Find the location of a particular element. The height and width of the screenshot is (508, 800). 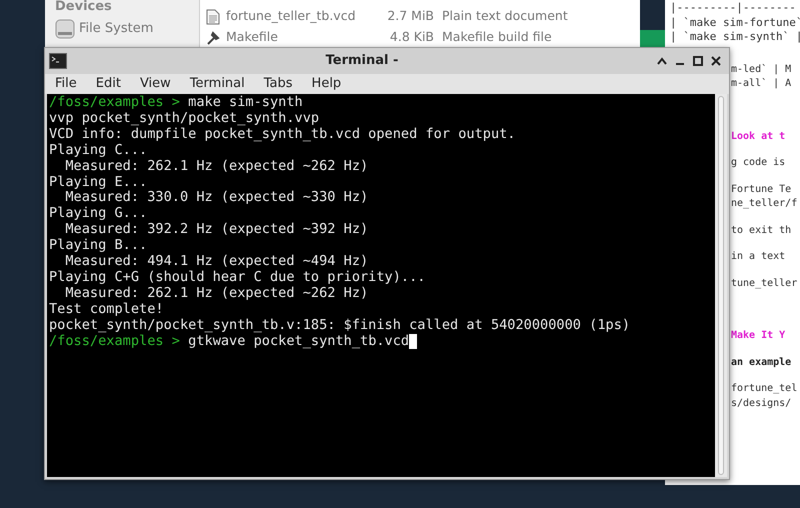

menu-item: File is located at coordinates (66, 84).